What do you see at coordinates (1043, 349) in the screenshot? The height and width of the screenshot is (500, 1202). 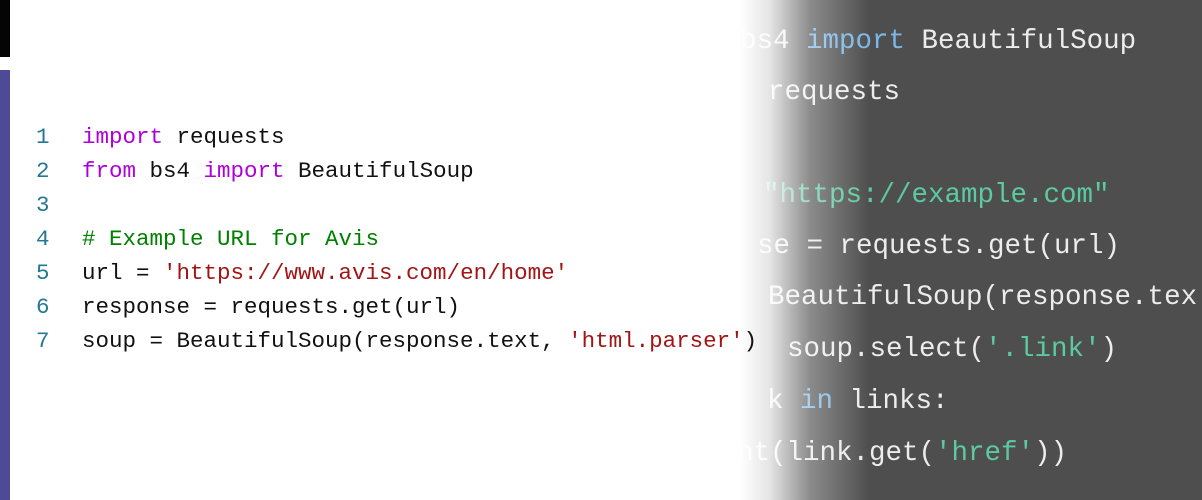 I see `background-code-token: '.link'` at bounding box center [1043, 349].